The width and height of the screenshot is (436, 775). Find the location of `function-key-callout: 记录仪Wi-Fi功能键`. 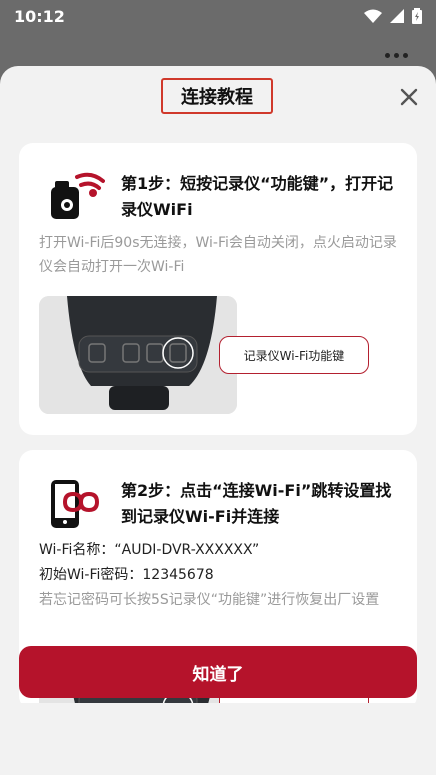

function-key-callout: 记录仪Wi-Fi功能键 is located at coordinates (294, 355).